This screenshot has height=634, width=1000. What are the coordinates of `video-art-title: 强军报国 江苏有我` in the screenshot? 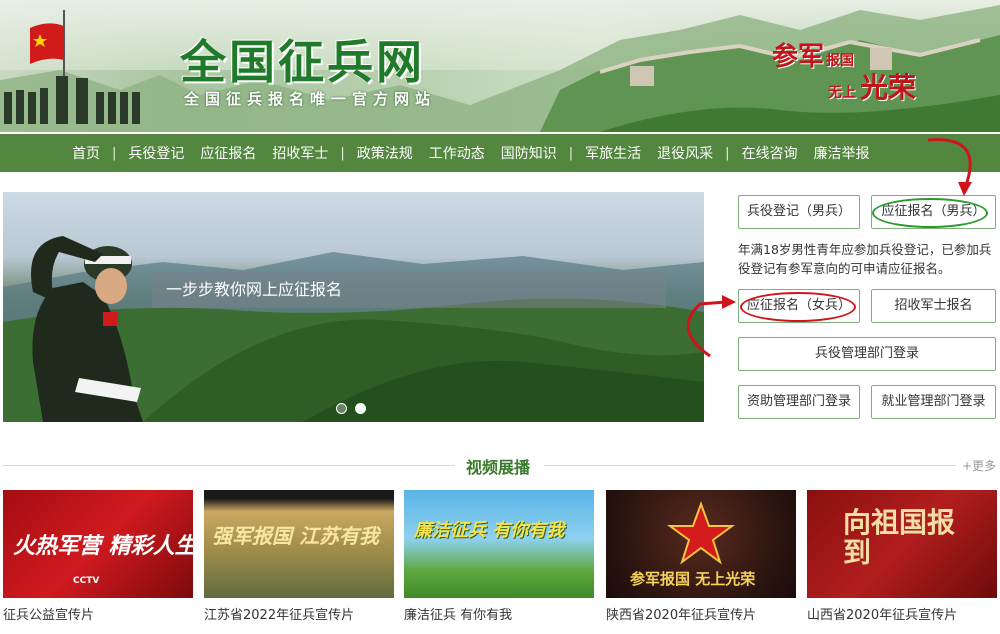 It's located at (295, 536).